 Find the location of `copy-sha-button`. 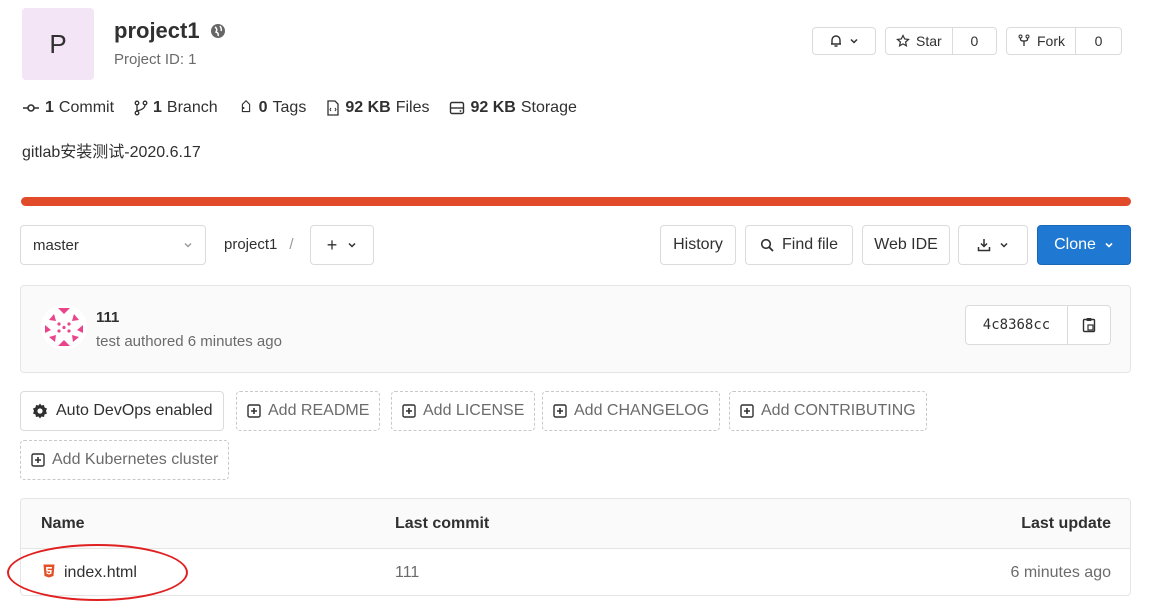

copy-sha-button is located at coordinates (1089, 325).